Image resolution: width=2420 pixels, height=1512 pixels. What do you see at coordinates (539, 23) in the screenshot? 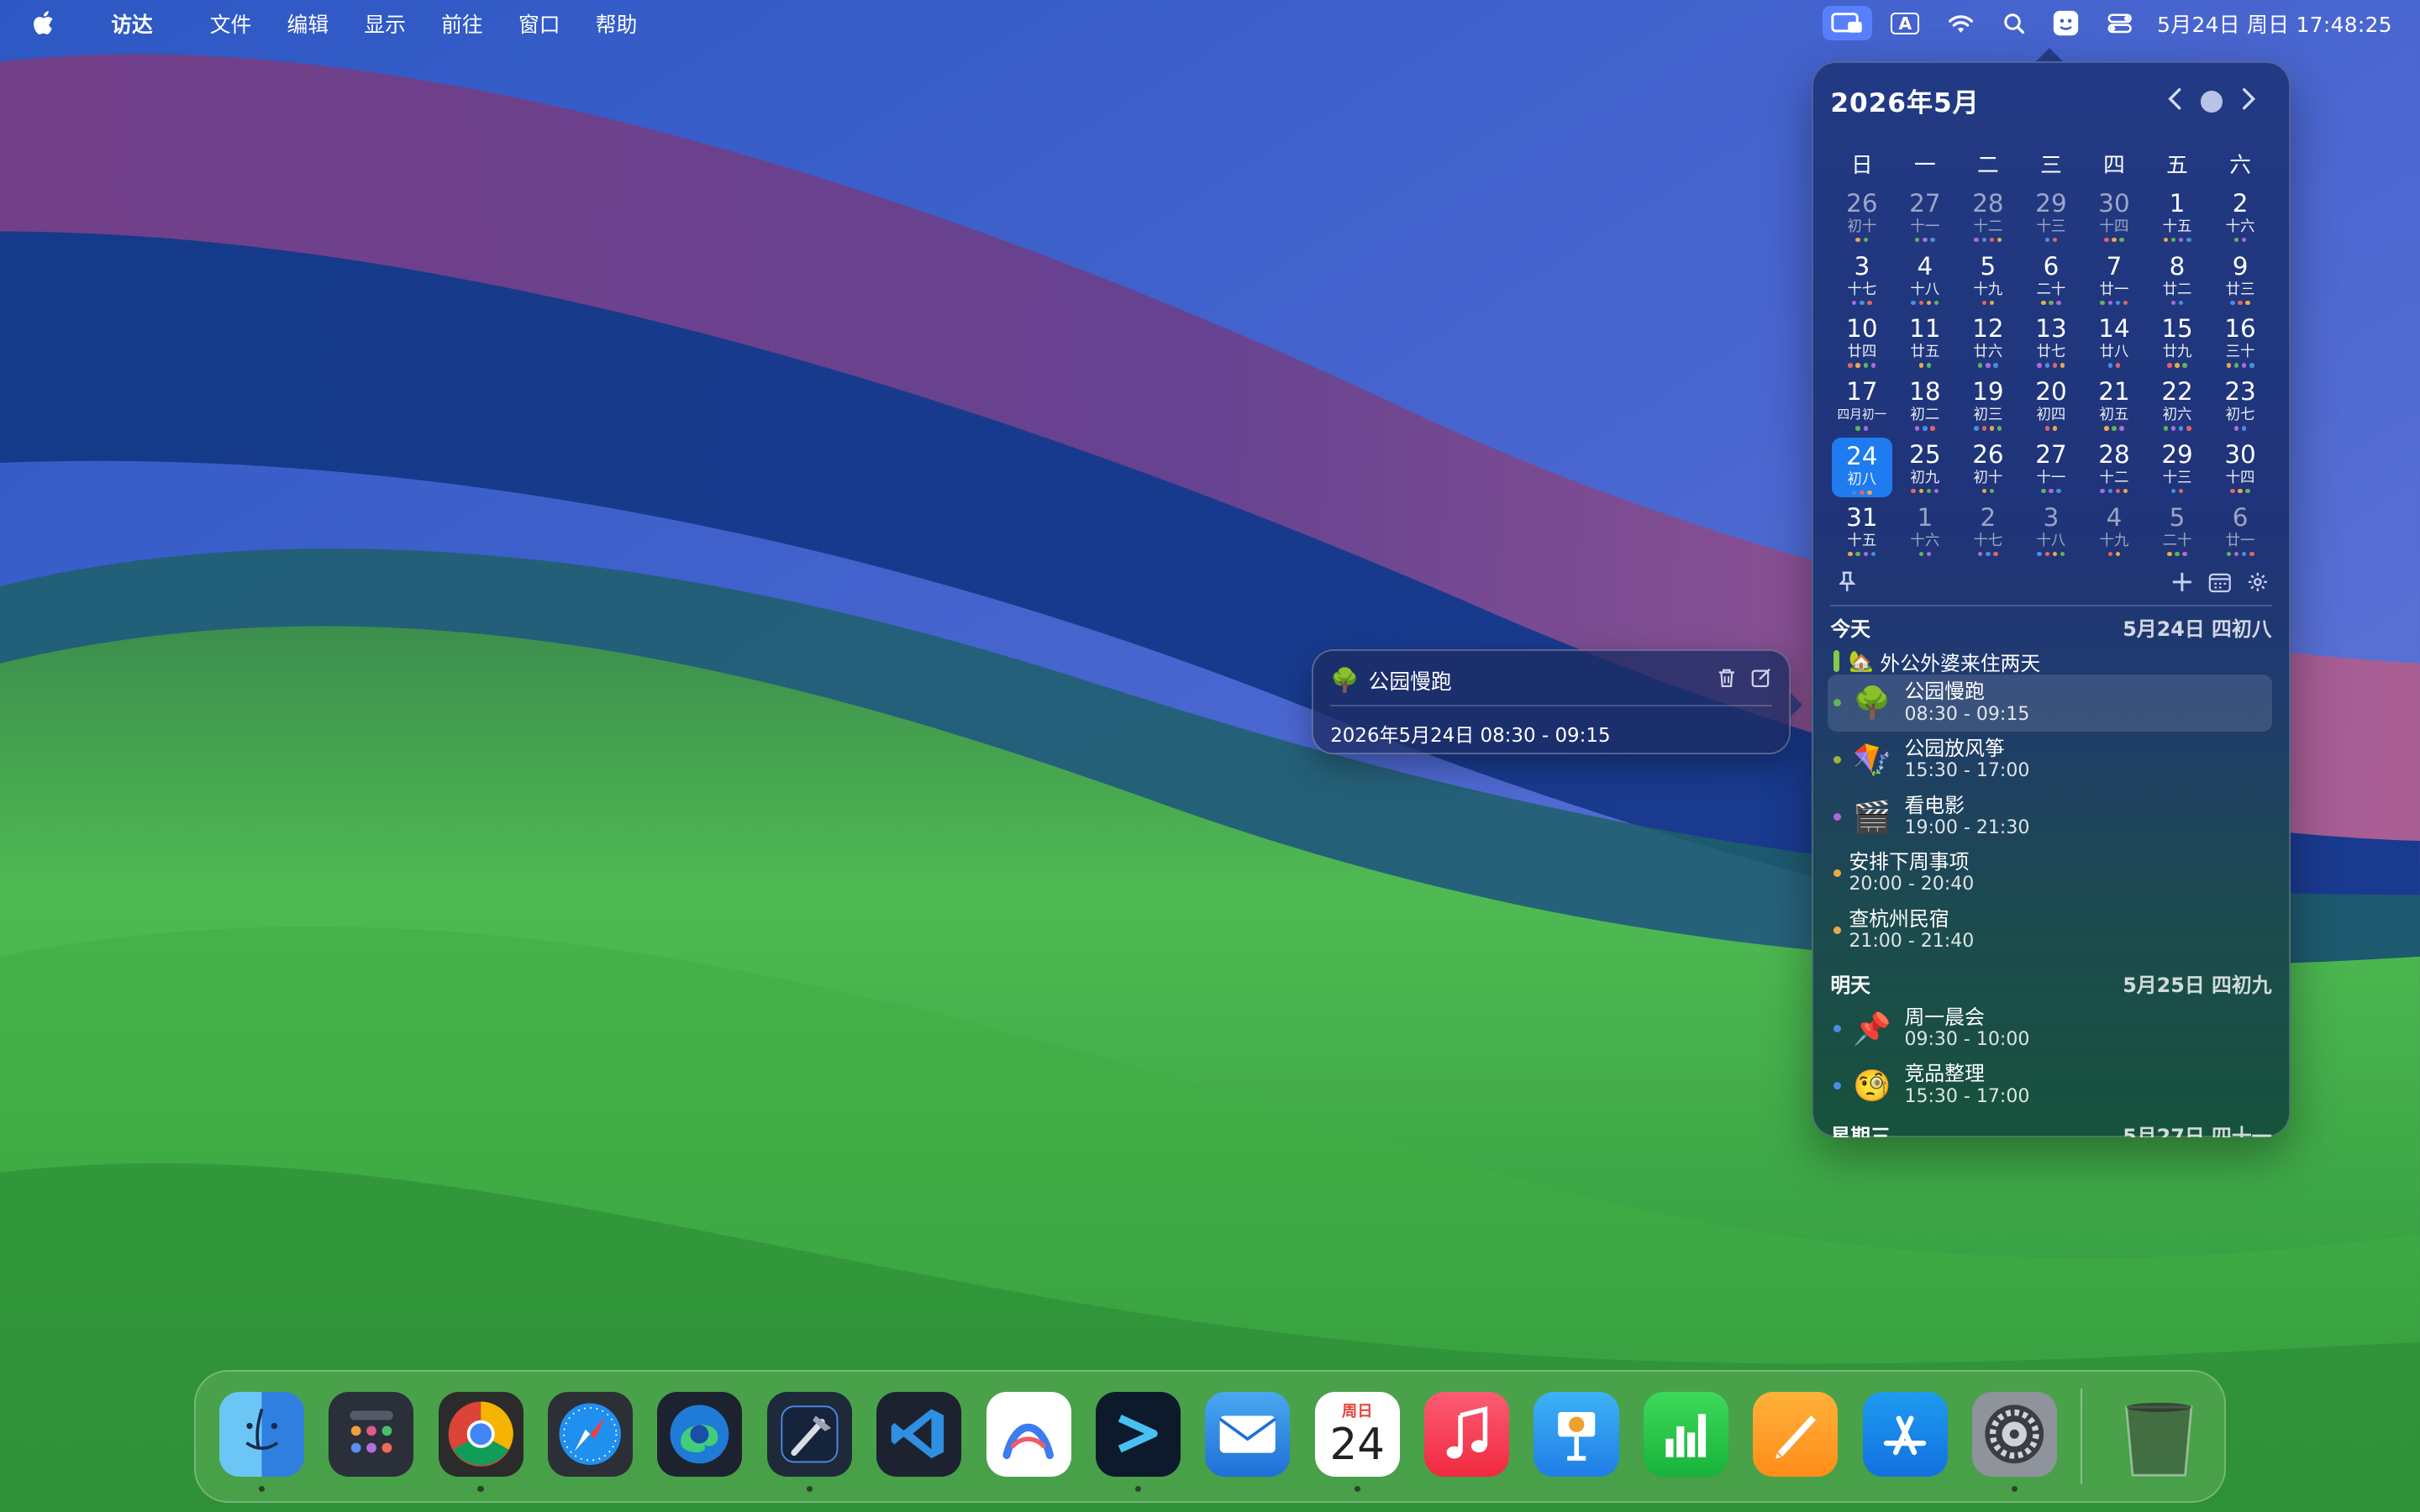
I see `menu-window: 窗口` at bounding box center [539, 23].